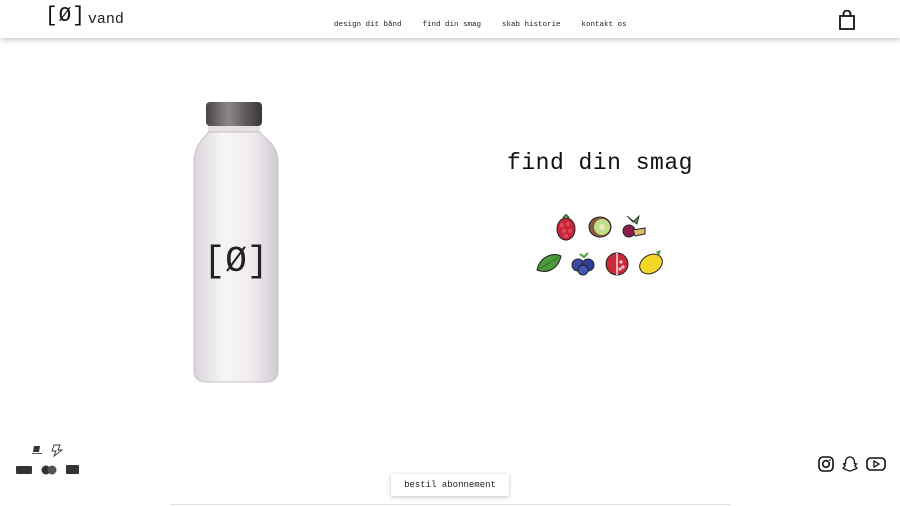  What do you see at coordinates (600, 227) in the screenshot?
I see `kiwi-icon` at bounding box center [600, 227].